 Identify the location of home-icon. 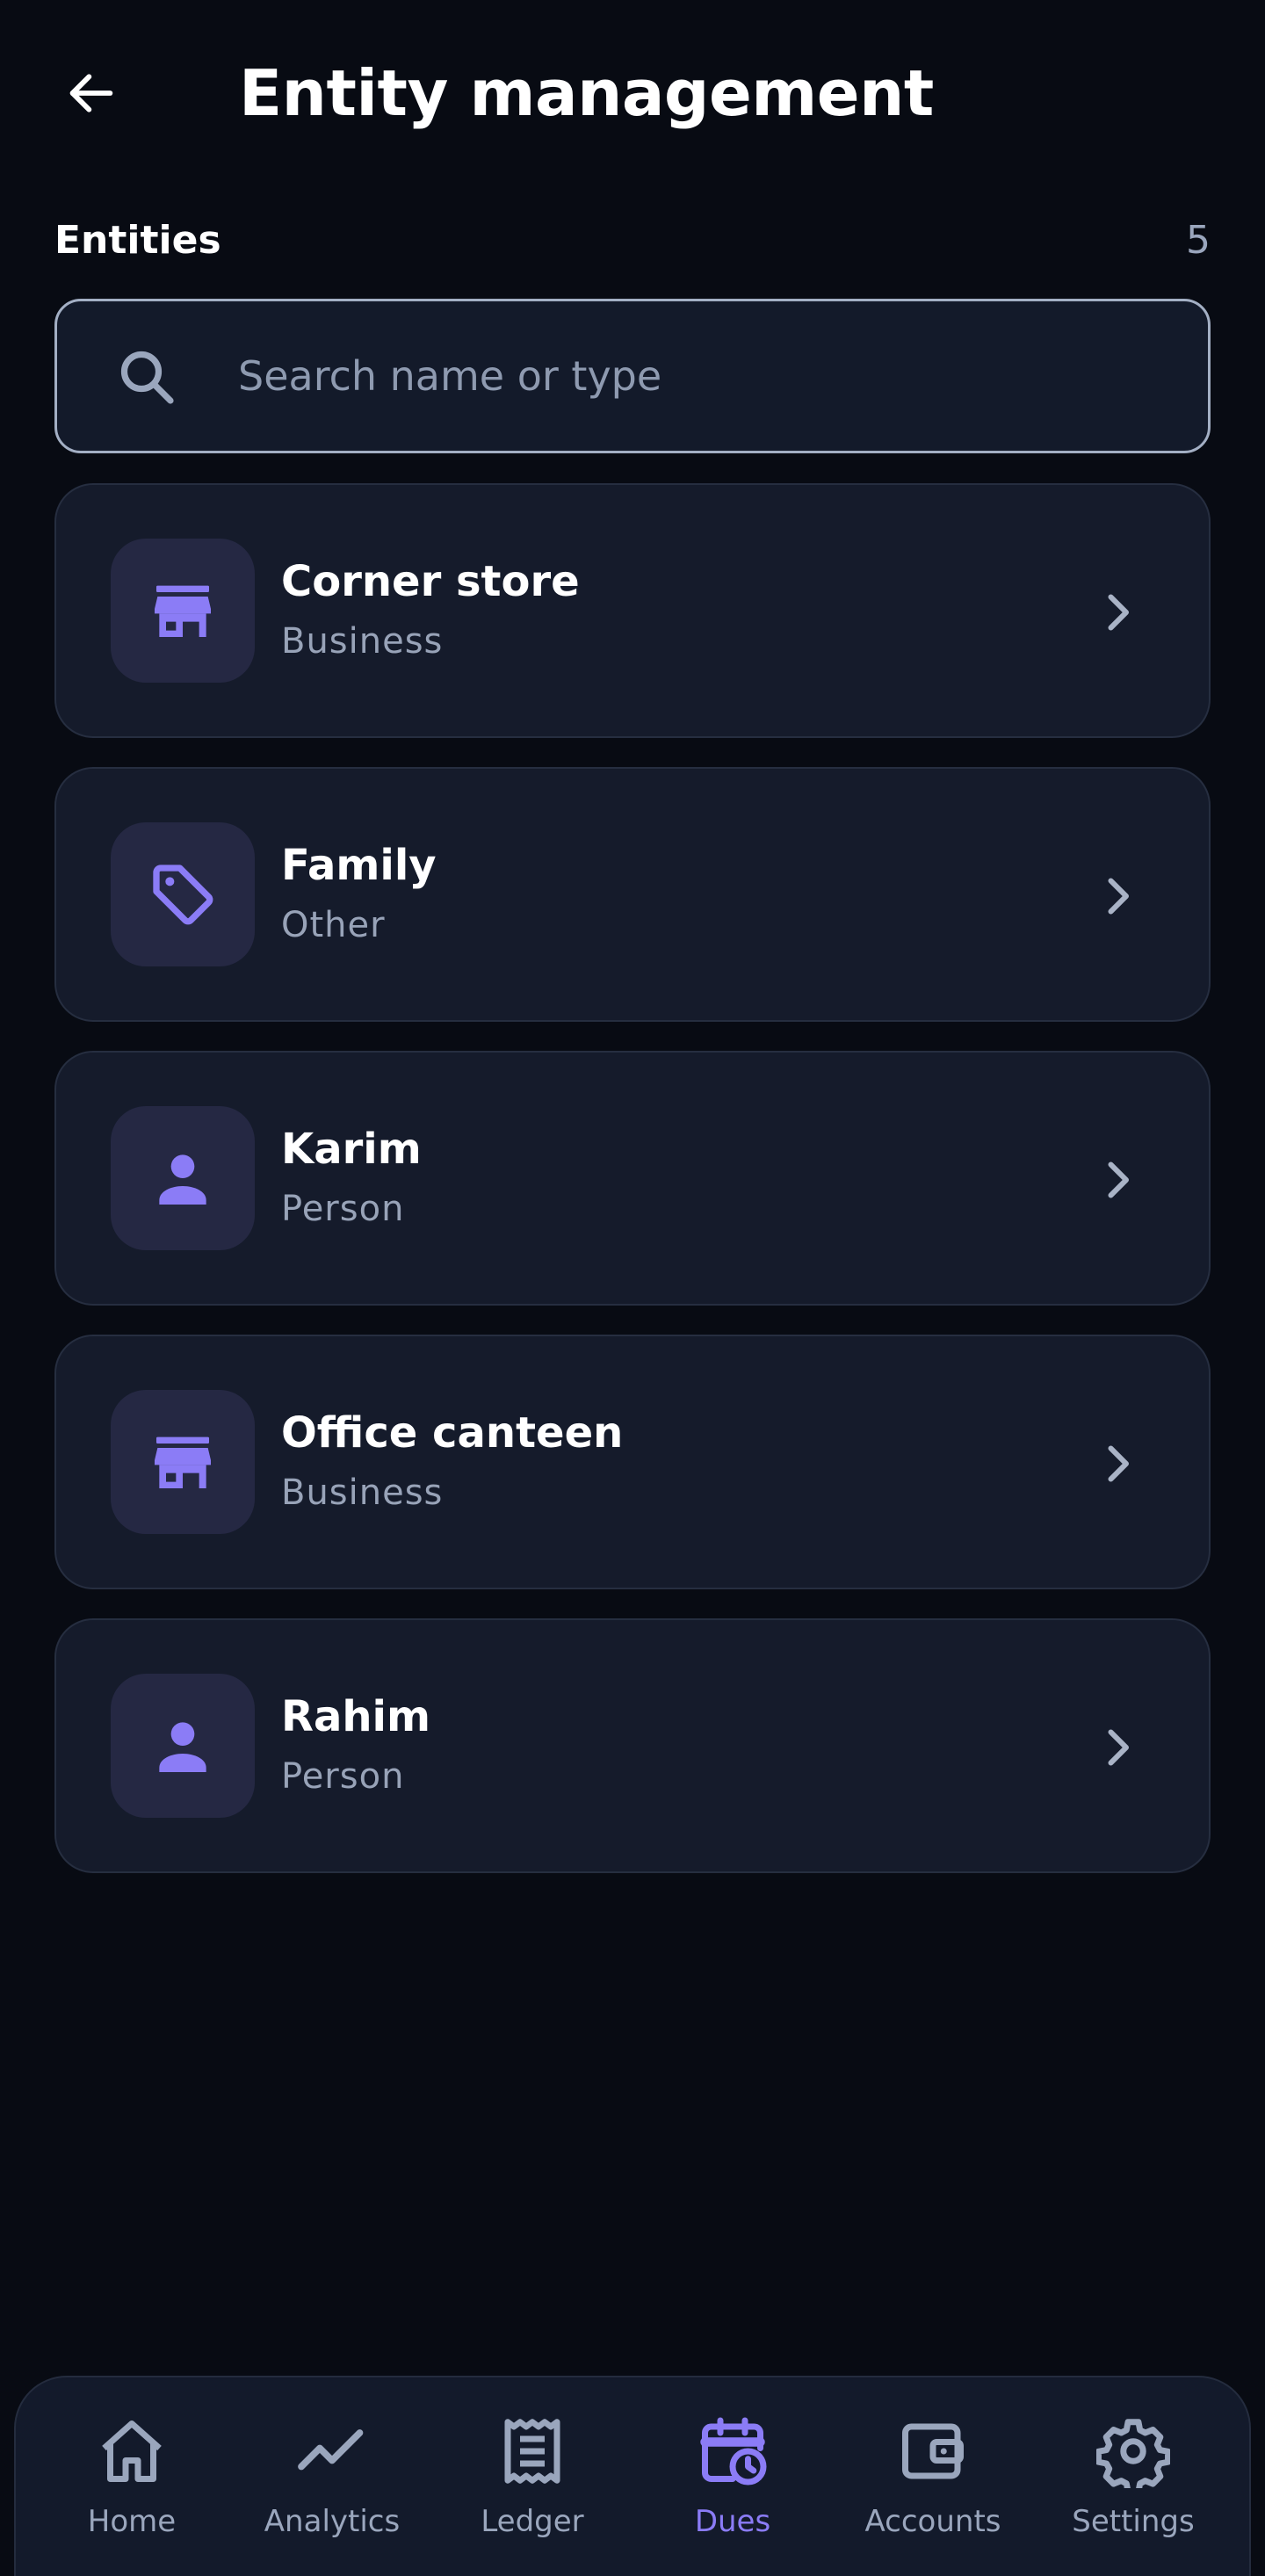
(132, 2451).